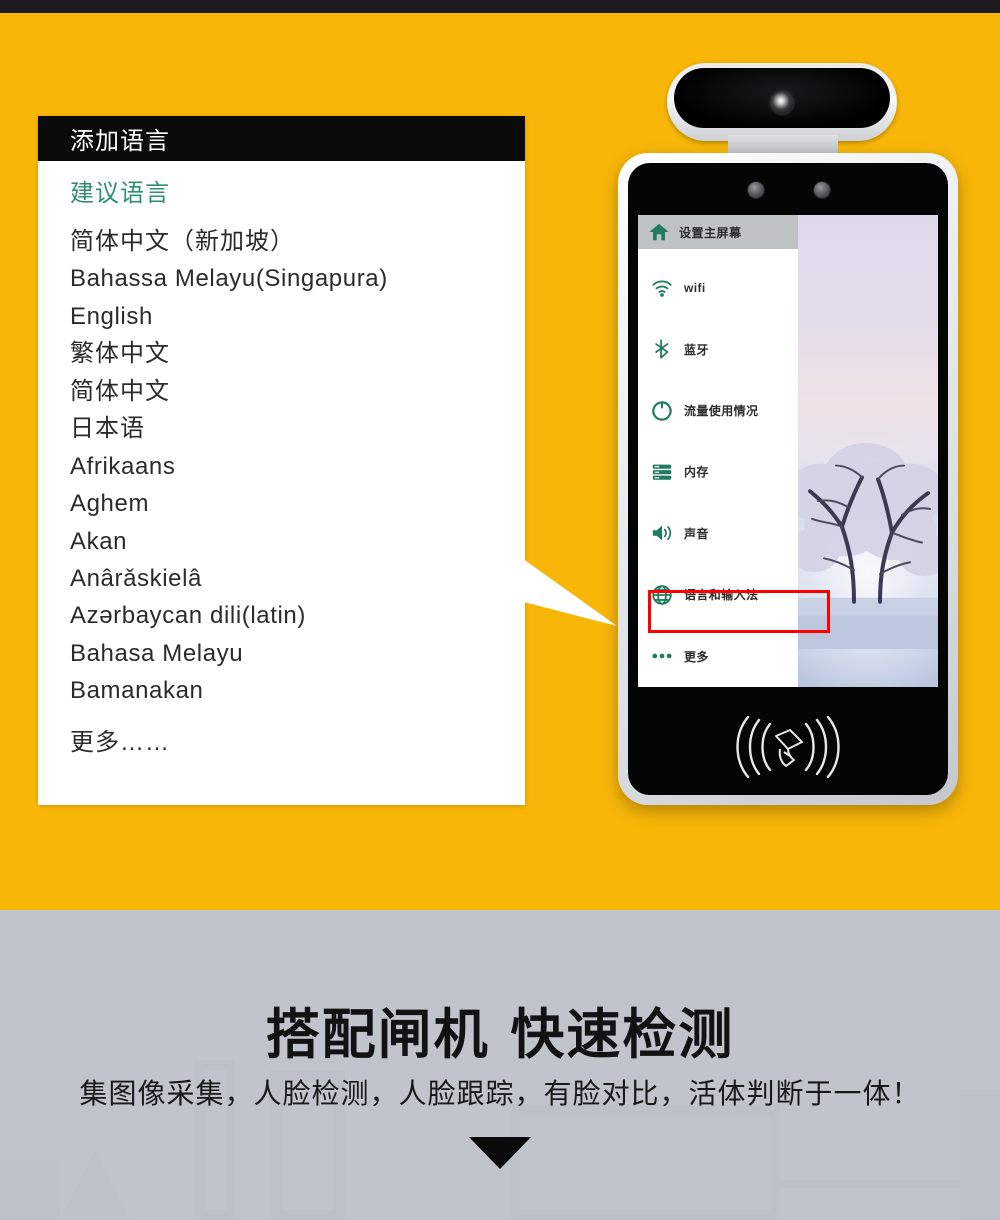 This screenshot has height=1220, width=1000. What do you see at coordinates (662, 533) in the screenshot?
I see `sound-icon` at bounding box center [662, 533].